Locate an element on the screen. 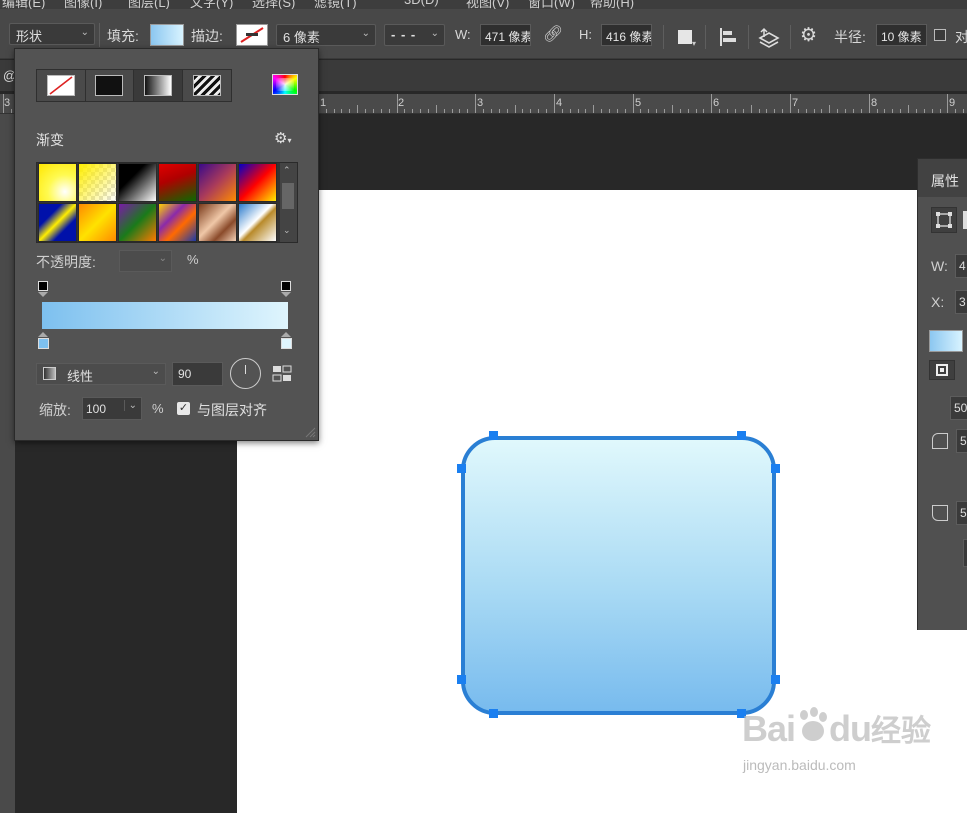 This screenshot has height=813, width=967. width-field: 471 像素 is located at coordinates (505, 35).